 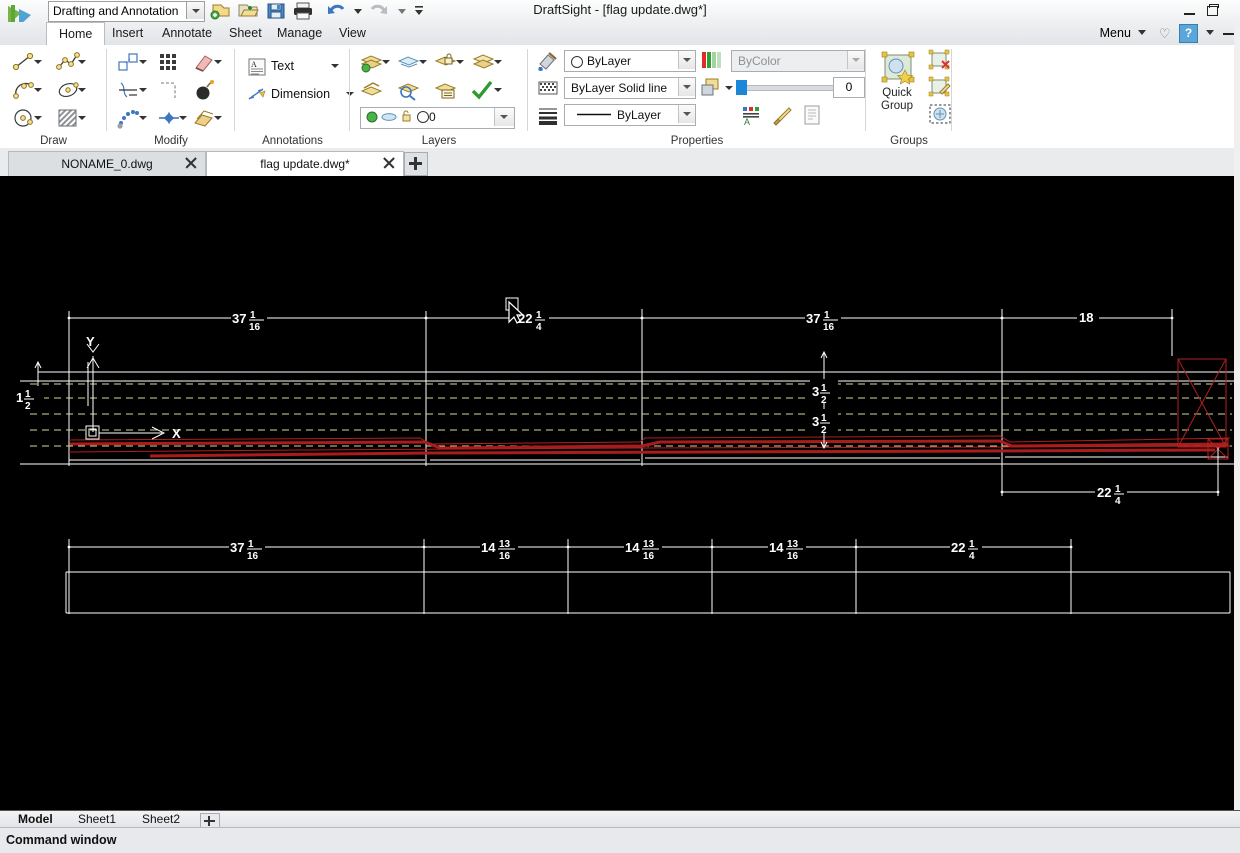 What do you see at coordinates (81, 118) in the screenshot?
I see `hatch-dropdown-icon` at bounding box center [81, 118].